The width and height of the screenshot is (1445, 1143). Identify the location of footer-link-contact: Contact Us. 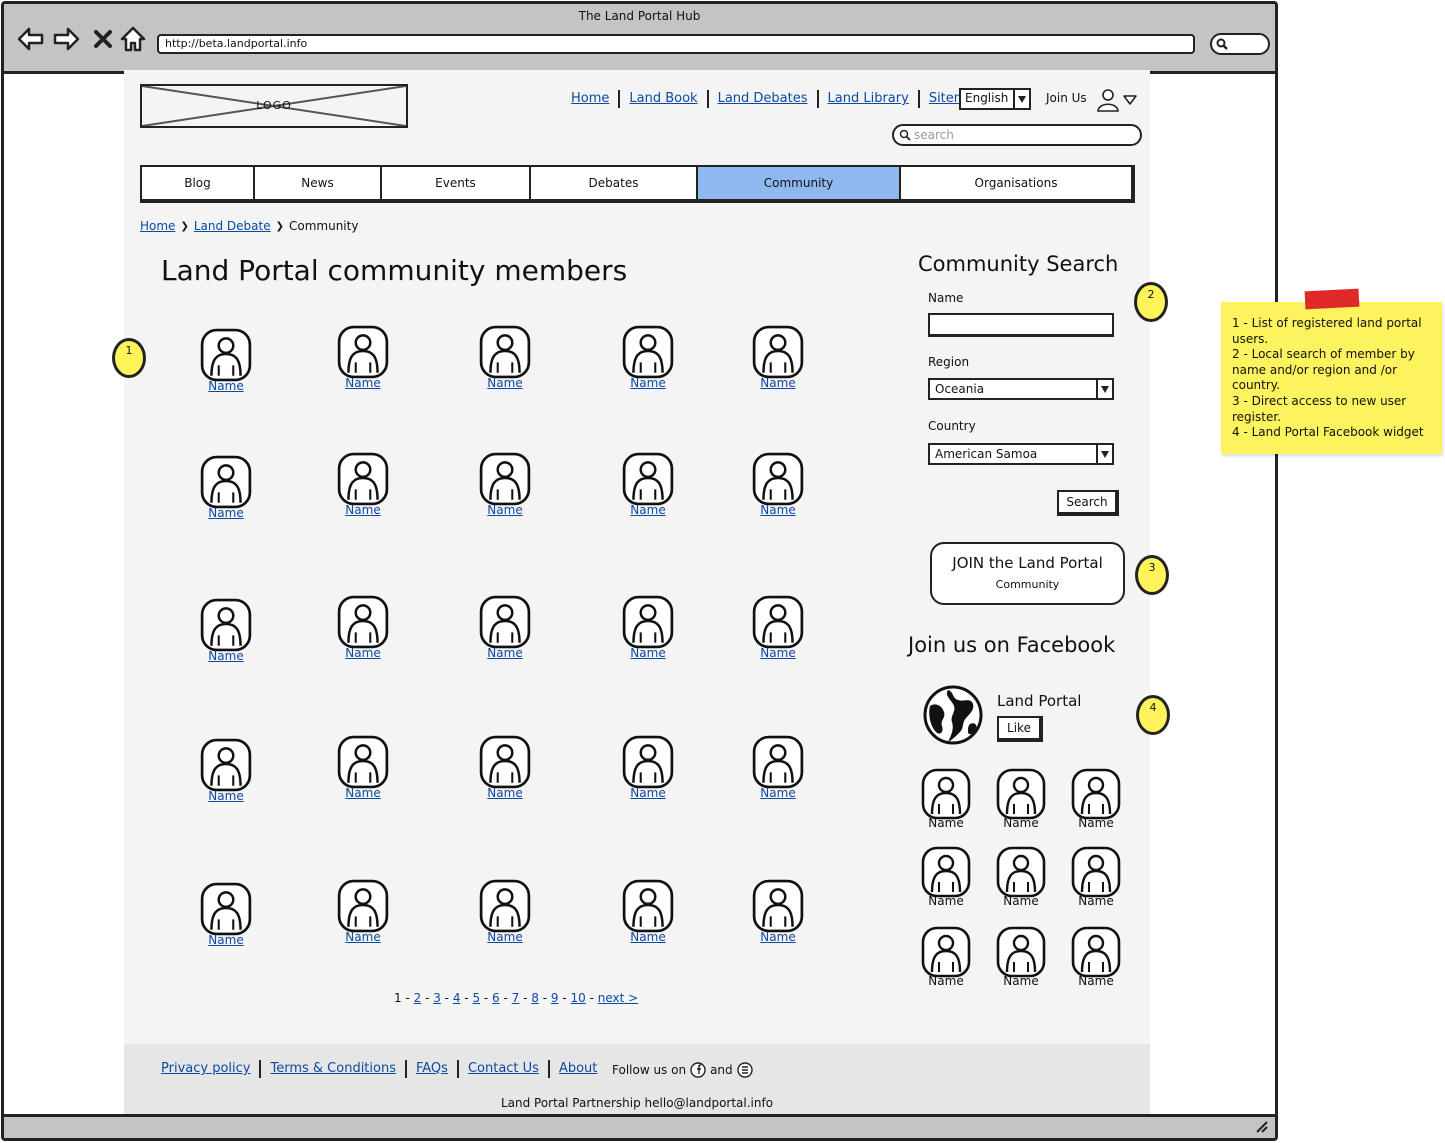
(503, 1068).